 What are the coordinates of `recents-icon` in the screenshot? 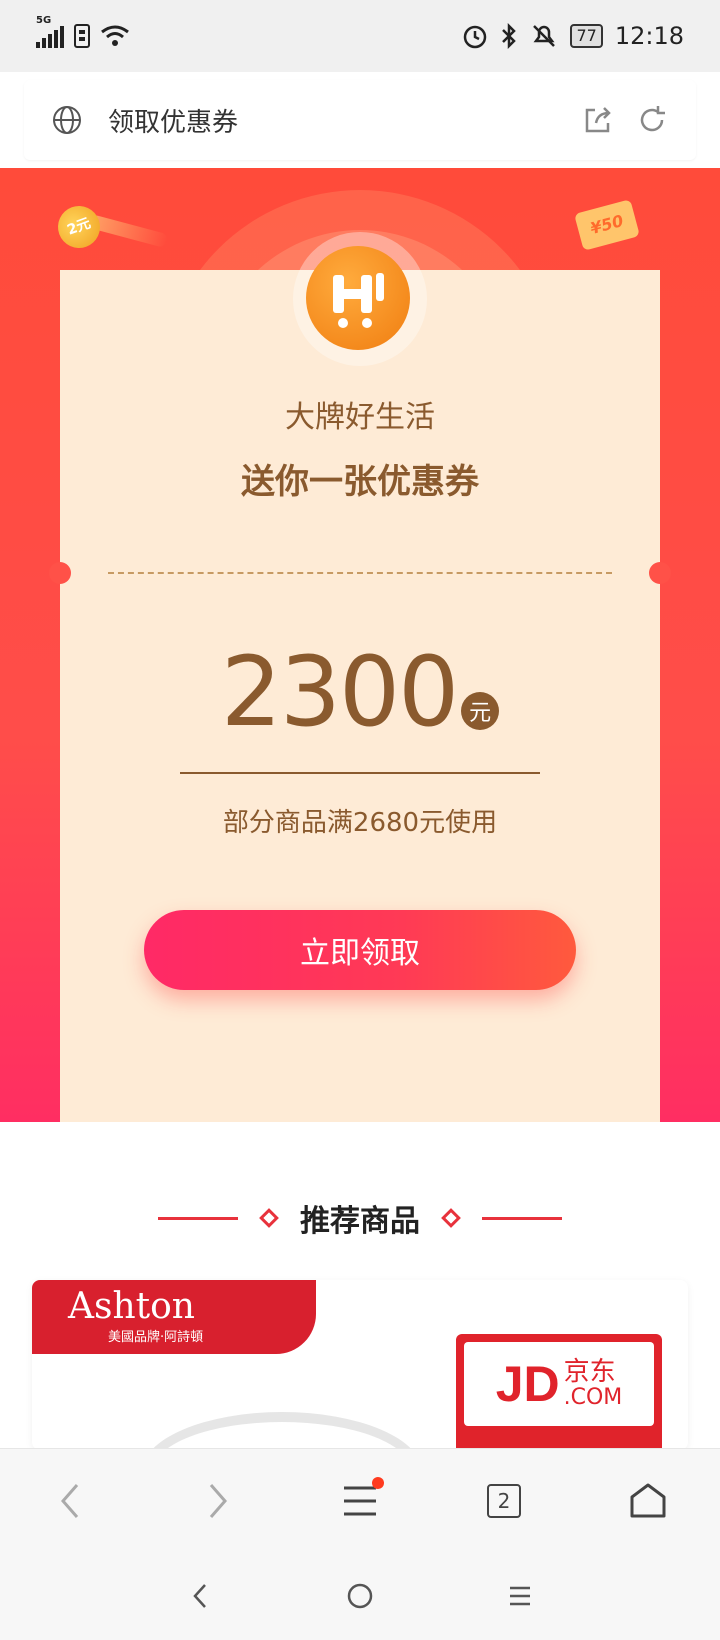 It's located at (520, 1596).